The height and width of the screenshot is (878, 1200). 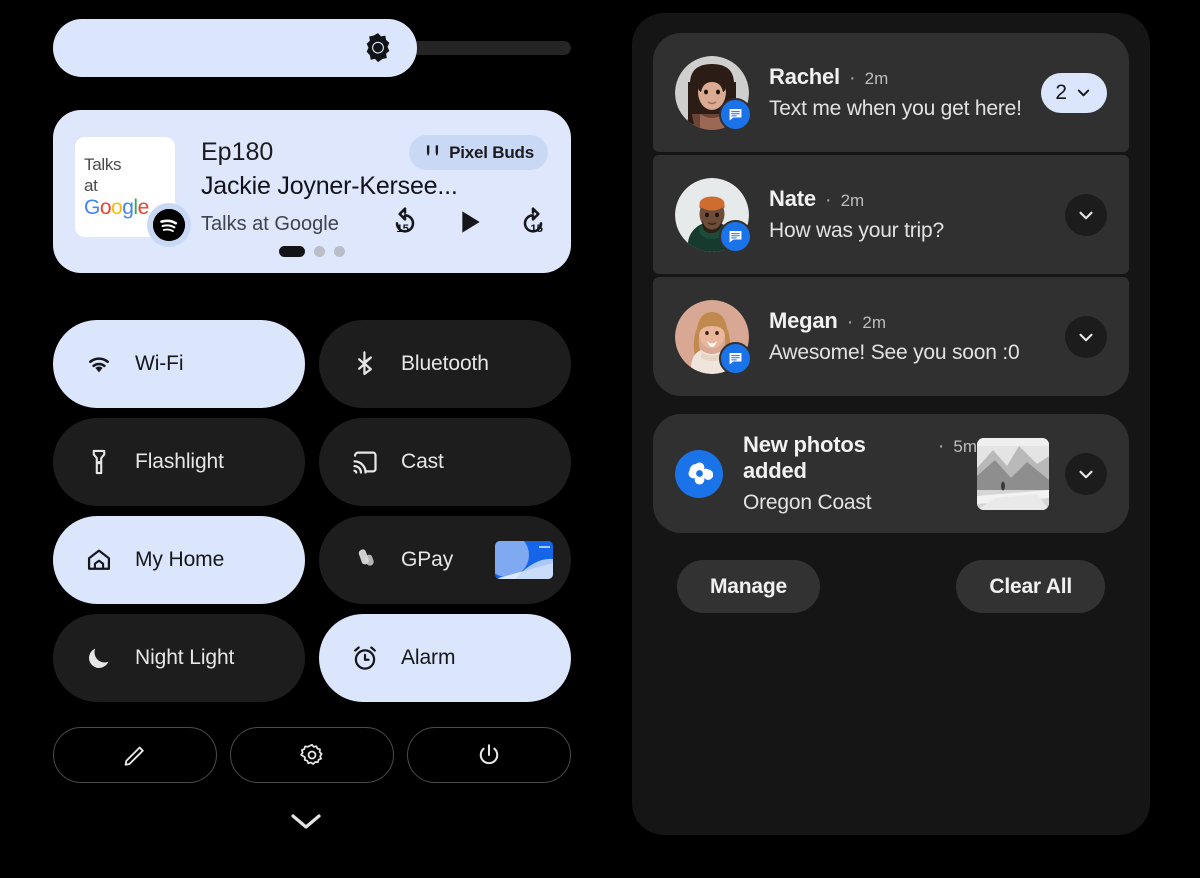 What do you see at coordinates (856, 230) in the screenshot?
I see `message-preview: How was your trip?` at bounding box center [856, 230].